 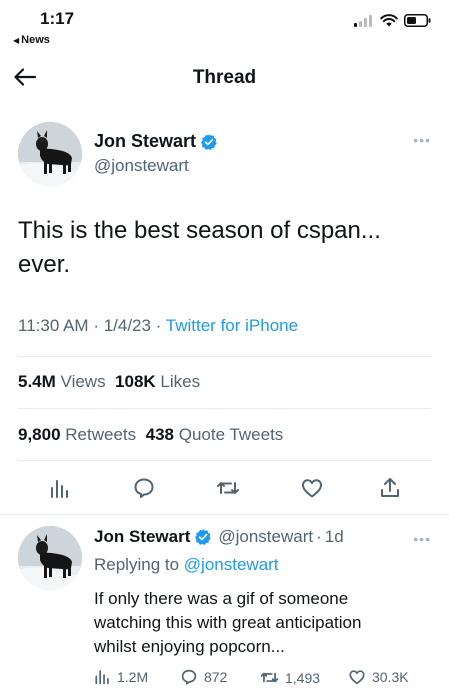 I want to click on views-button, so click(x=60, y=488).